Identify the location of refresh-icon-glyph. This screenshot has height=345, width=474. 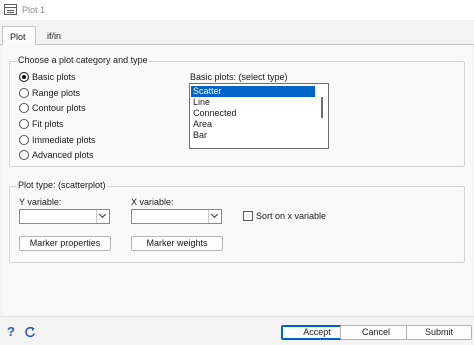
(30, 332).